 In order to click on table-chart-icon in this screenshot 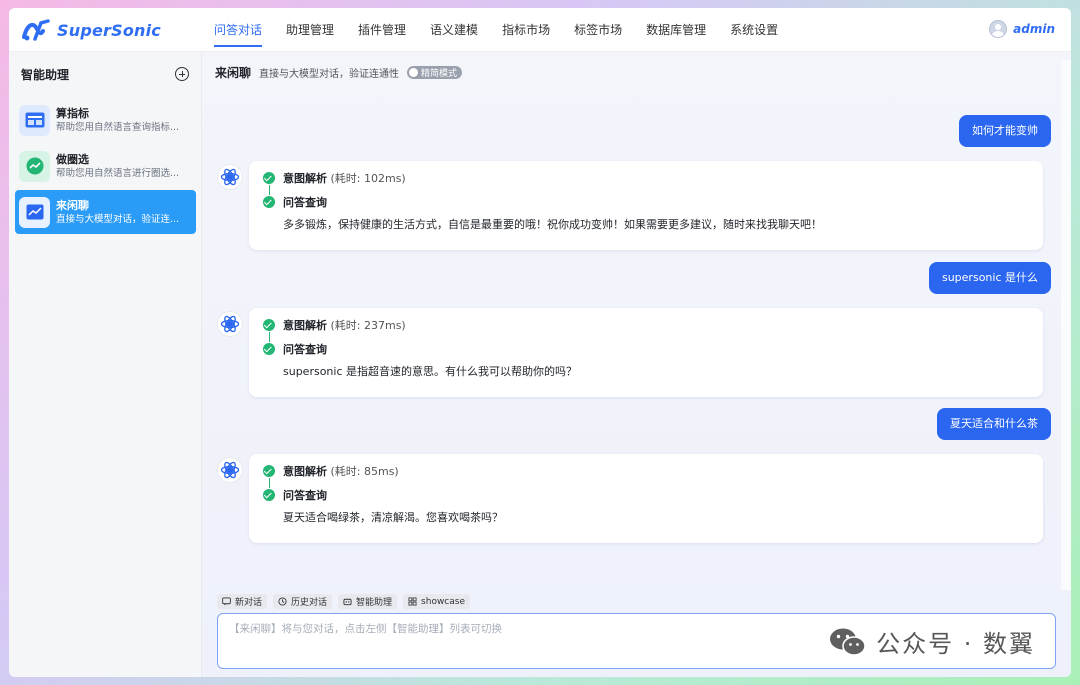, I will do `click(34, 120)`.